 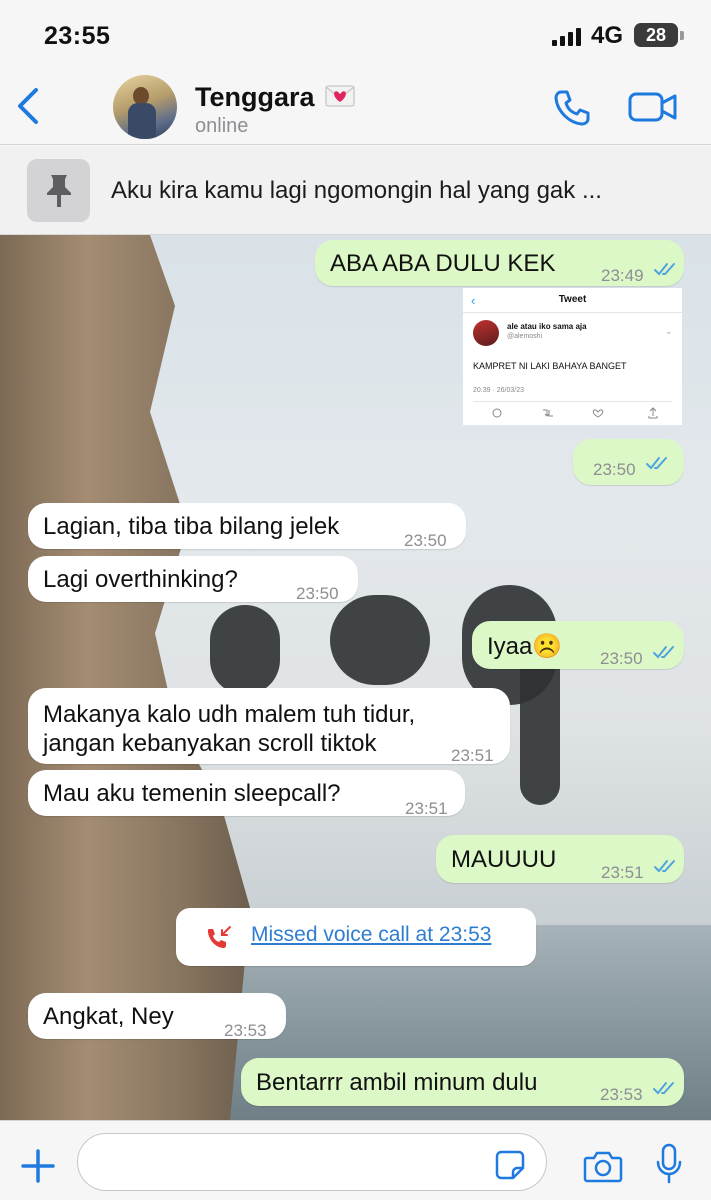 I want to click on avatar, so click(x=145, y=107).